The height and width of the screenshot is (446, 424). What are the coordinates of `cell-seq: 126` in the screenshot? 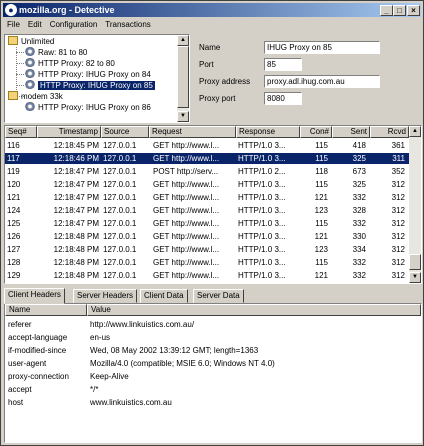 It's located at (14, 236).